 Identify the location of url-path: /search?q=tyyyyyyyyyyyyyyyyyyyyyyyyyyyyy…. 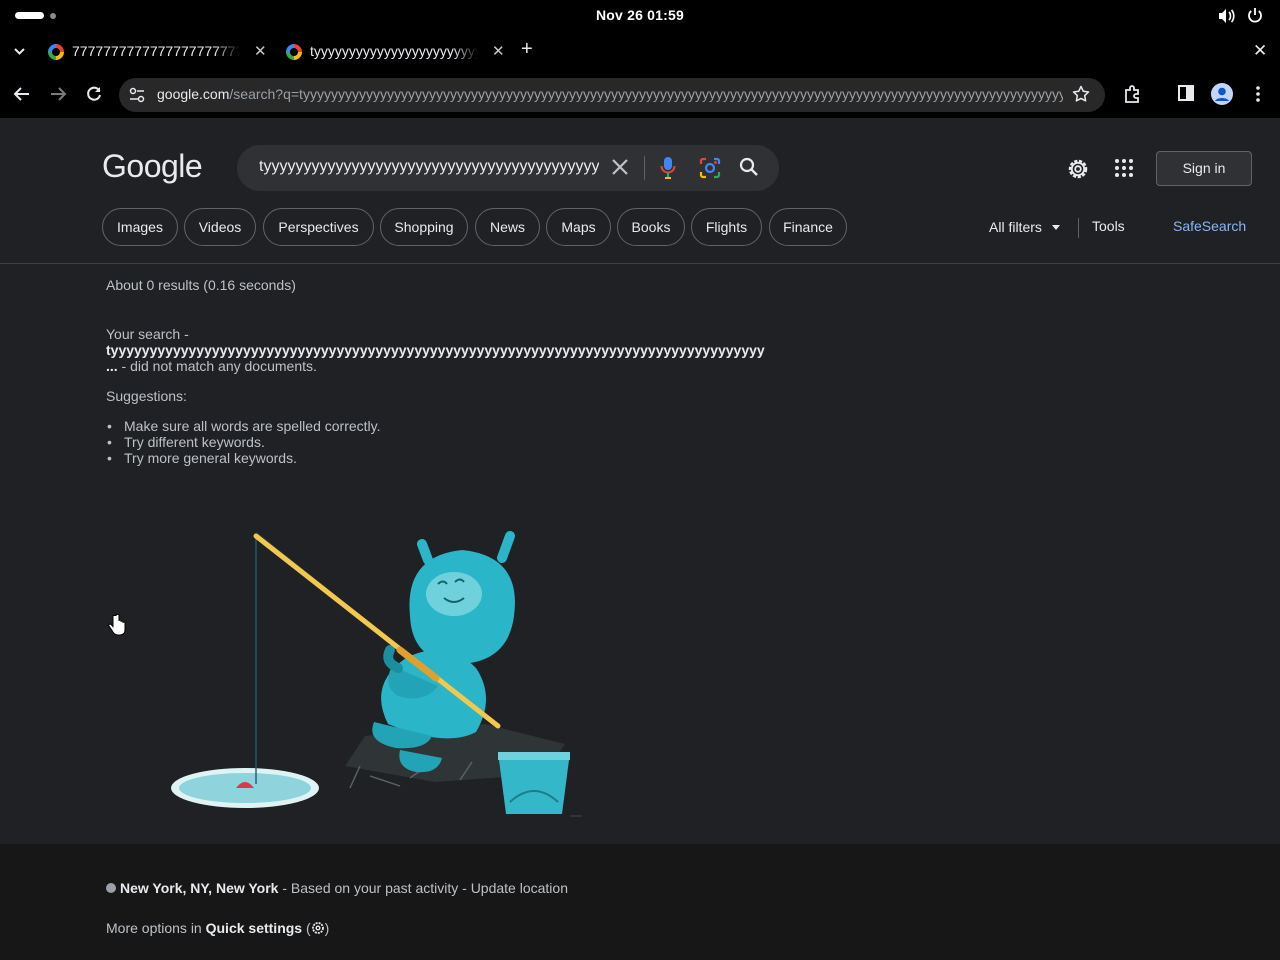
(646, 94).